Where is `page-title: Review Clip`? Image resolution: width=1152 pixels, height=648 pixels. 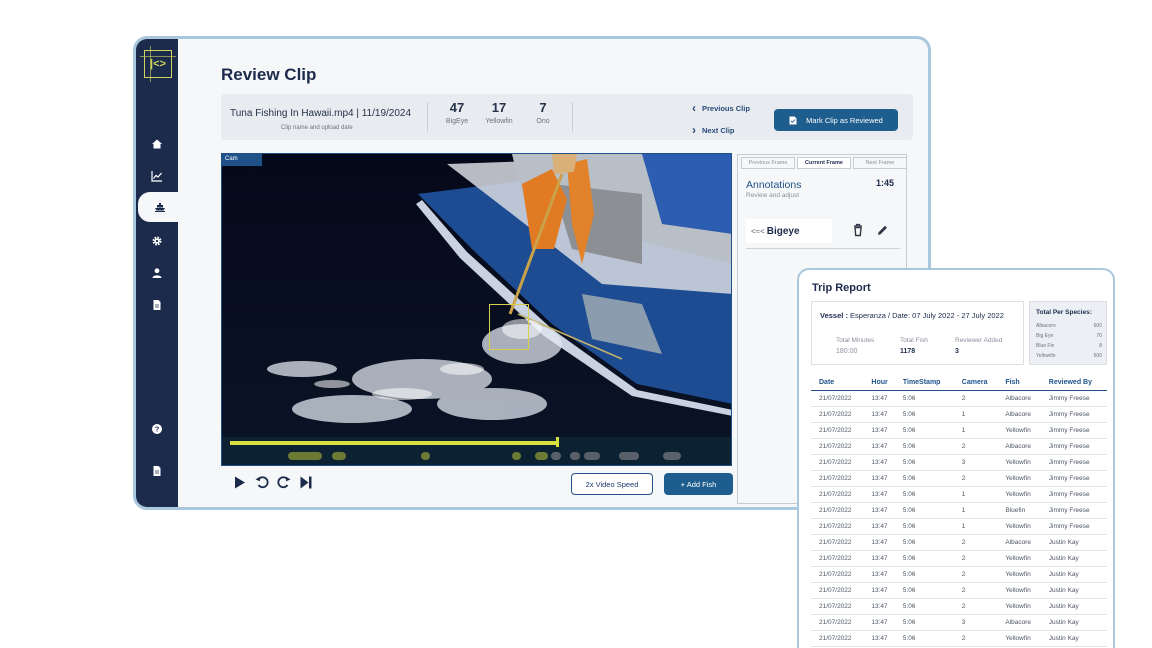
page-title: Review Clip is located at coordinates (269, 74).